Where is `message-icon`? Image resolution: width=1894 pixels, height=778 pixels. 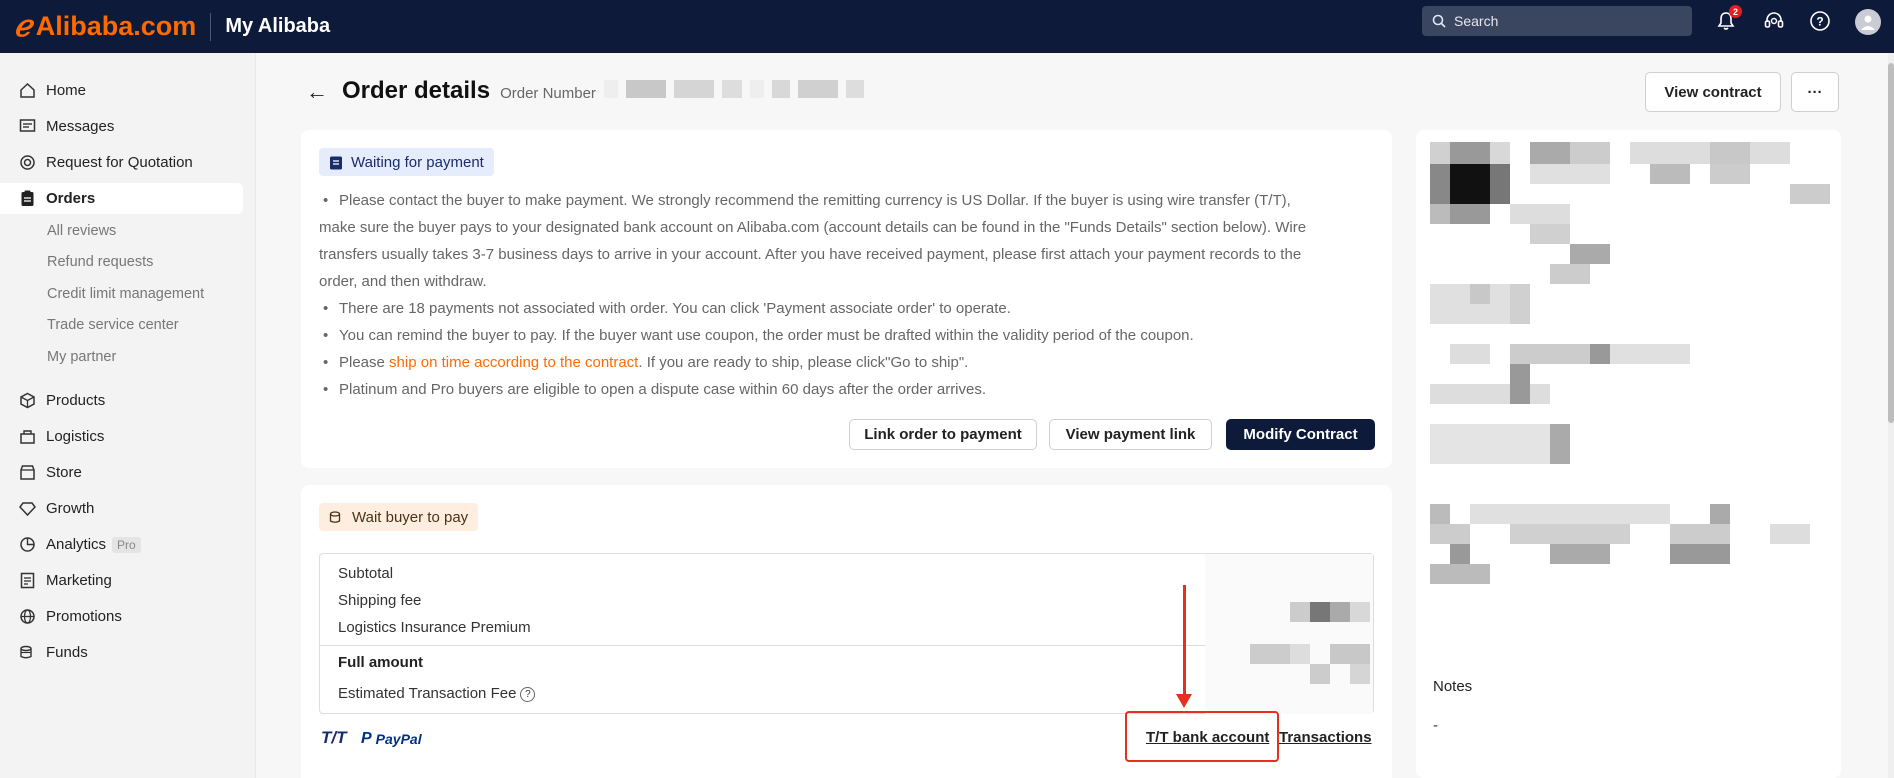
message-icon is located at coordinates (27, 127).